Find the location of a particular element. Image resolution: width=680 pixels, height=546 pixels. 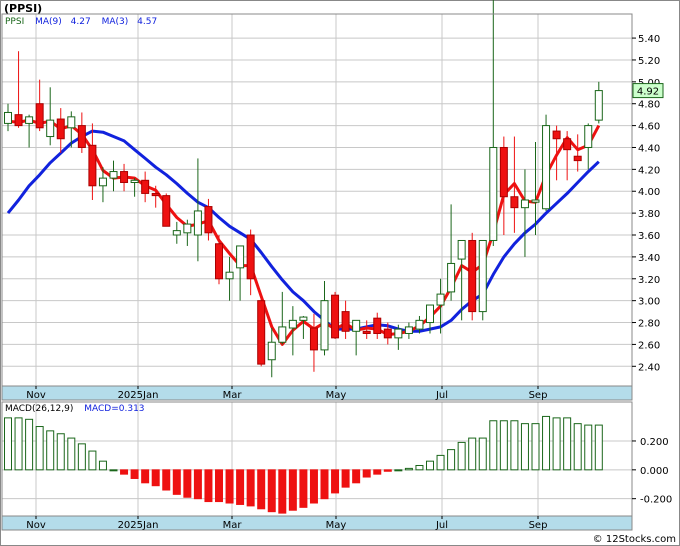

price-y-tick-label: 4.00 is located at coordinates (649, 192).